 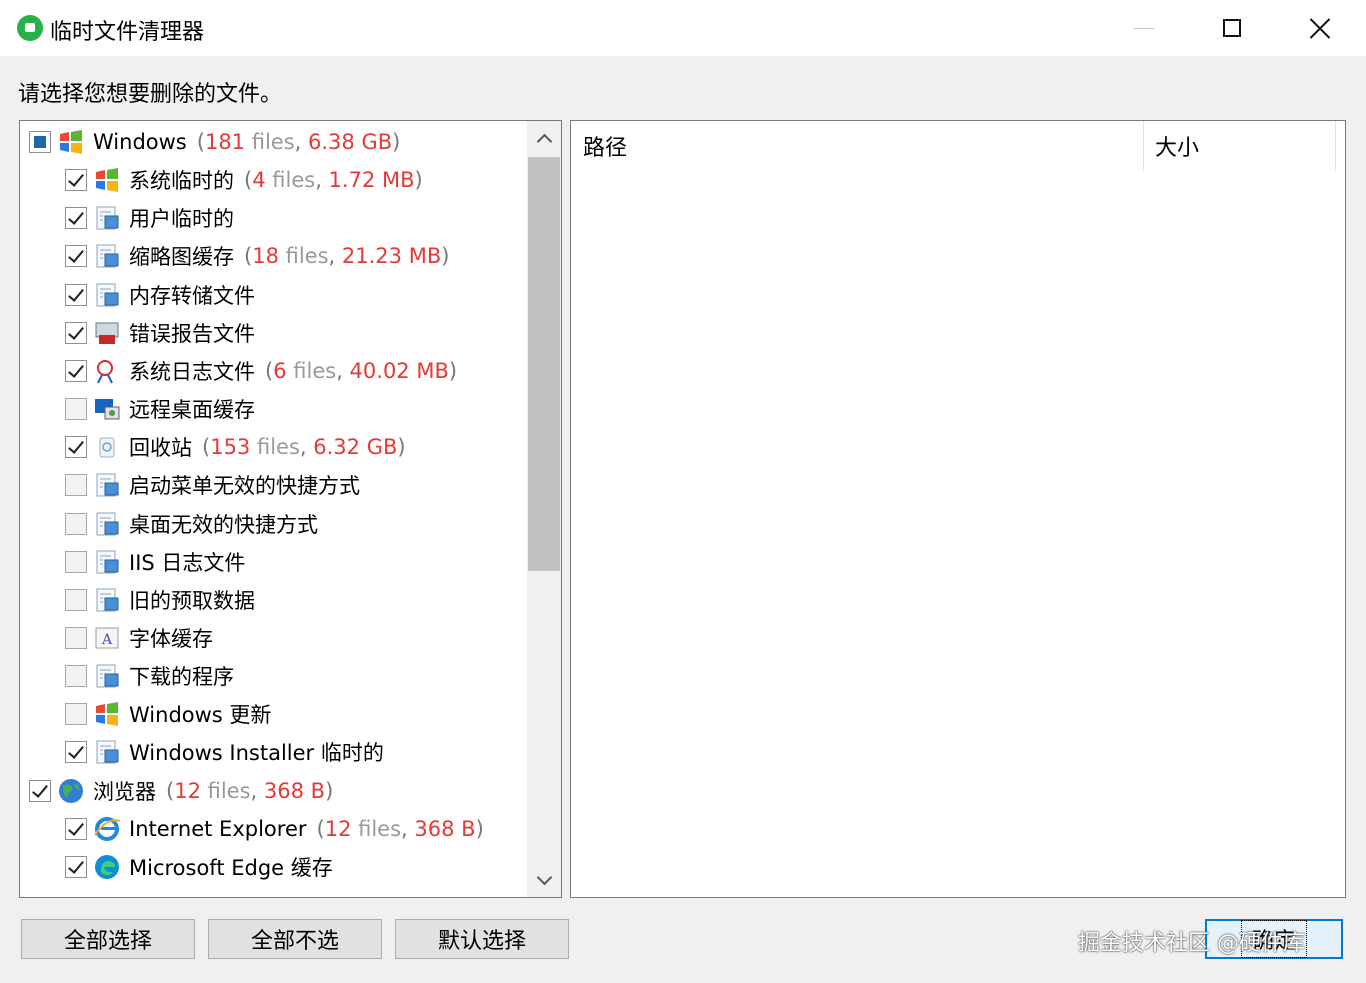 What do you see at coordinates (181, 219) in the screenshot?
I see `tree-label: 用户临时的` at bounding box center [181, 219].